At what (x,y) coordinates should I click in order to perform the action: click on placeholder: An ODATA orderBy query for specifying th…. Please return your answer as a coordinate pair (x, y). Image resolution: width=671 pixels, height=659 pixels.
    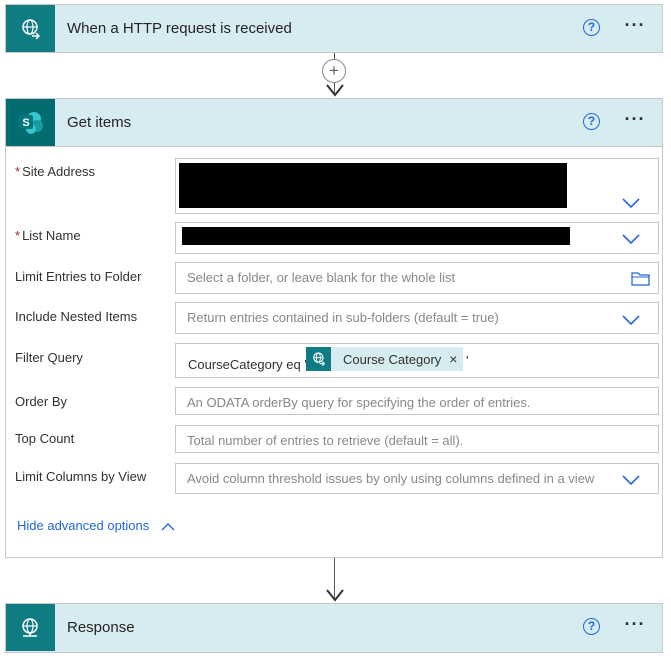
    Looking at the image, I should click on (359, 402).